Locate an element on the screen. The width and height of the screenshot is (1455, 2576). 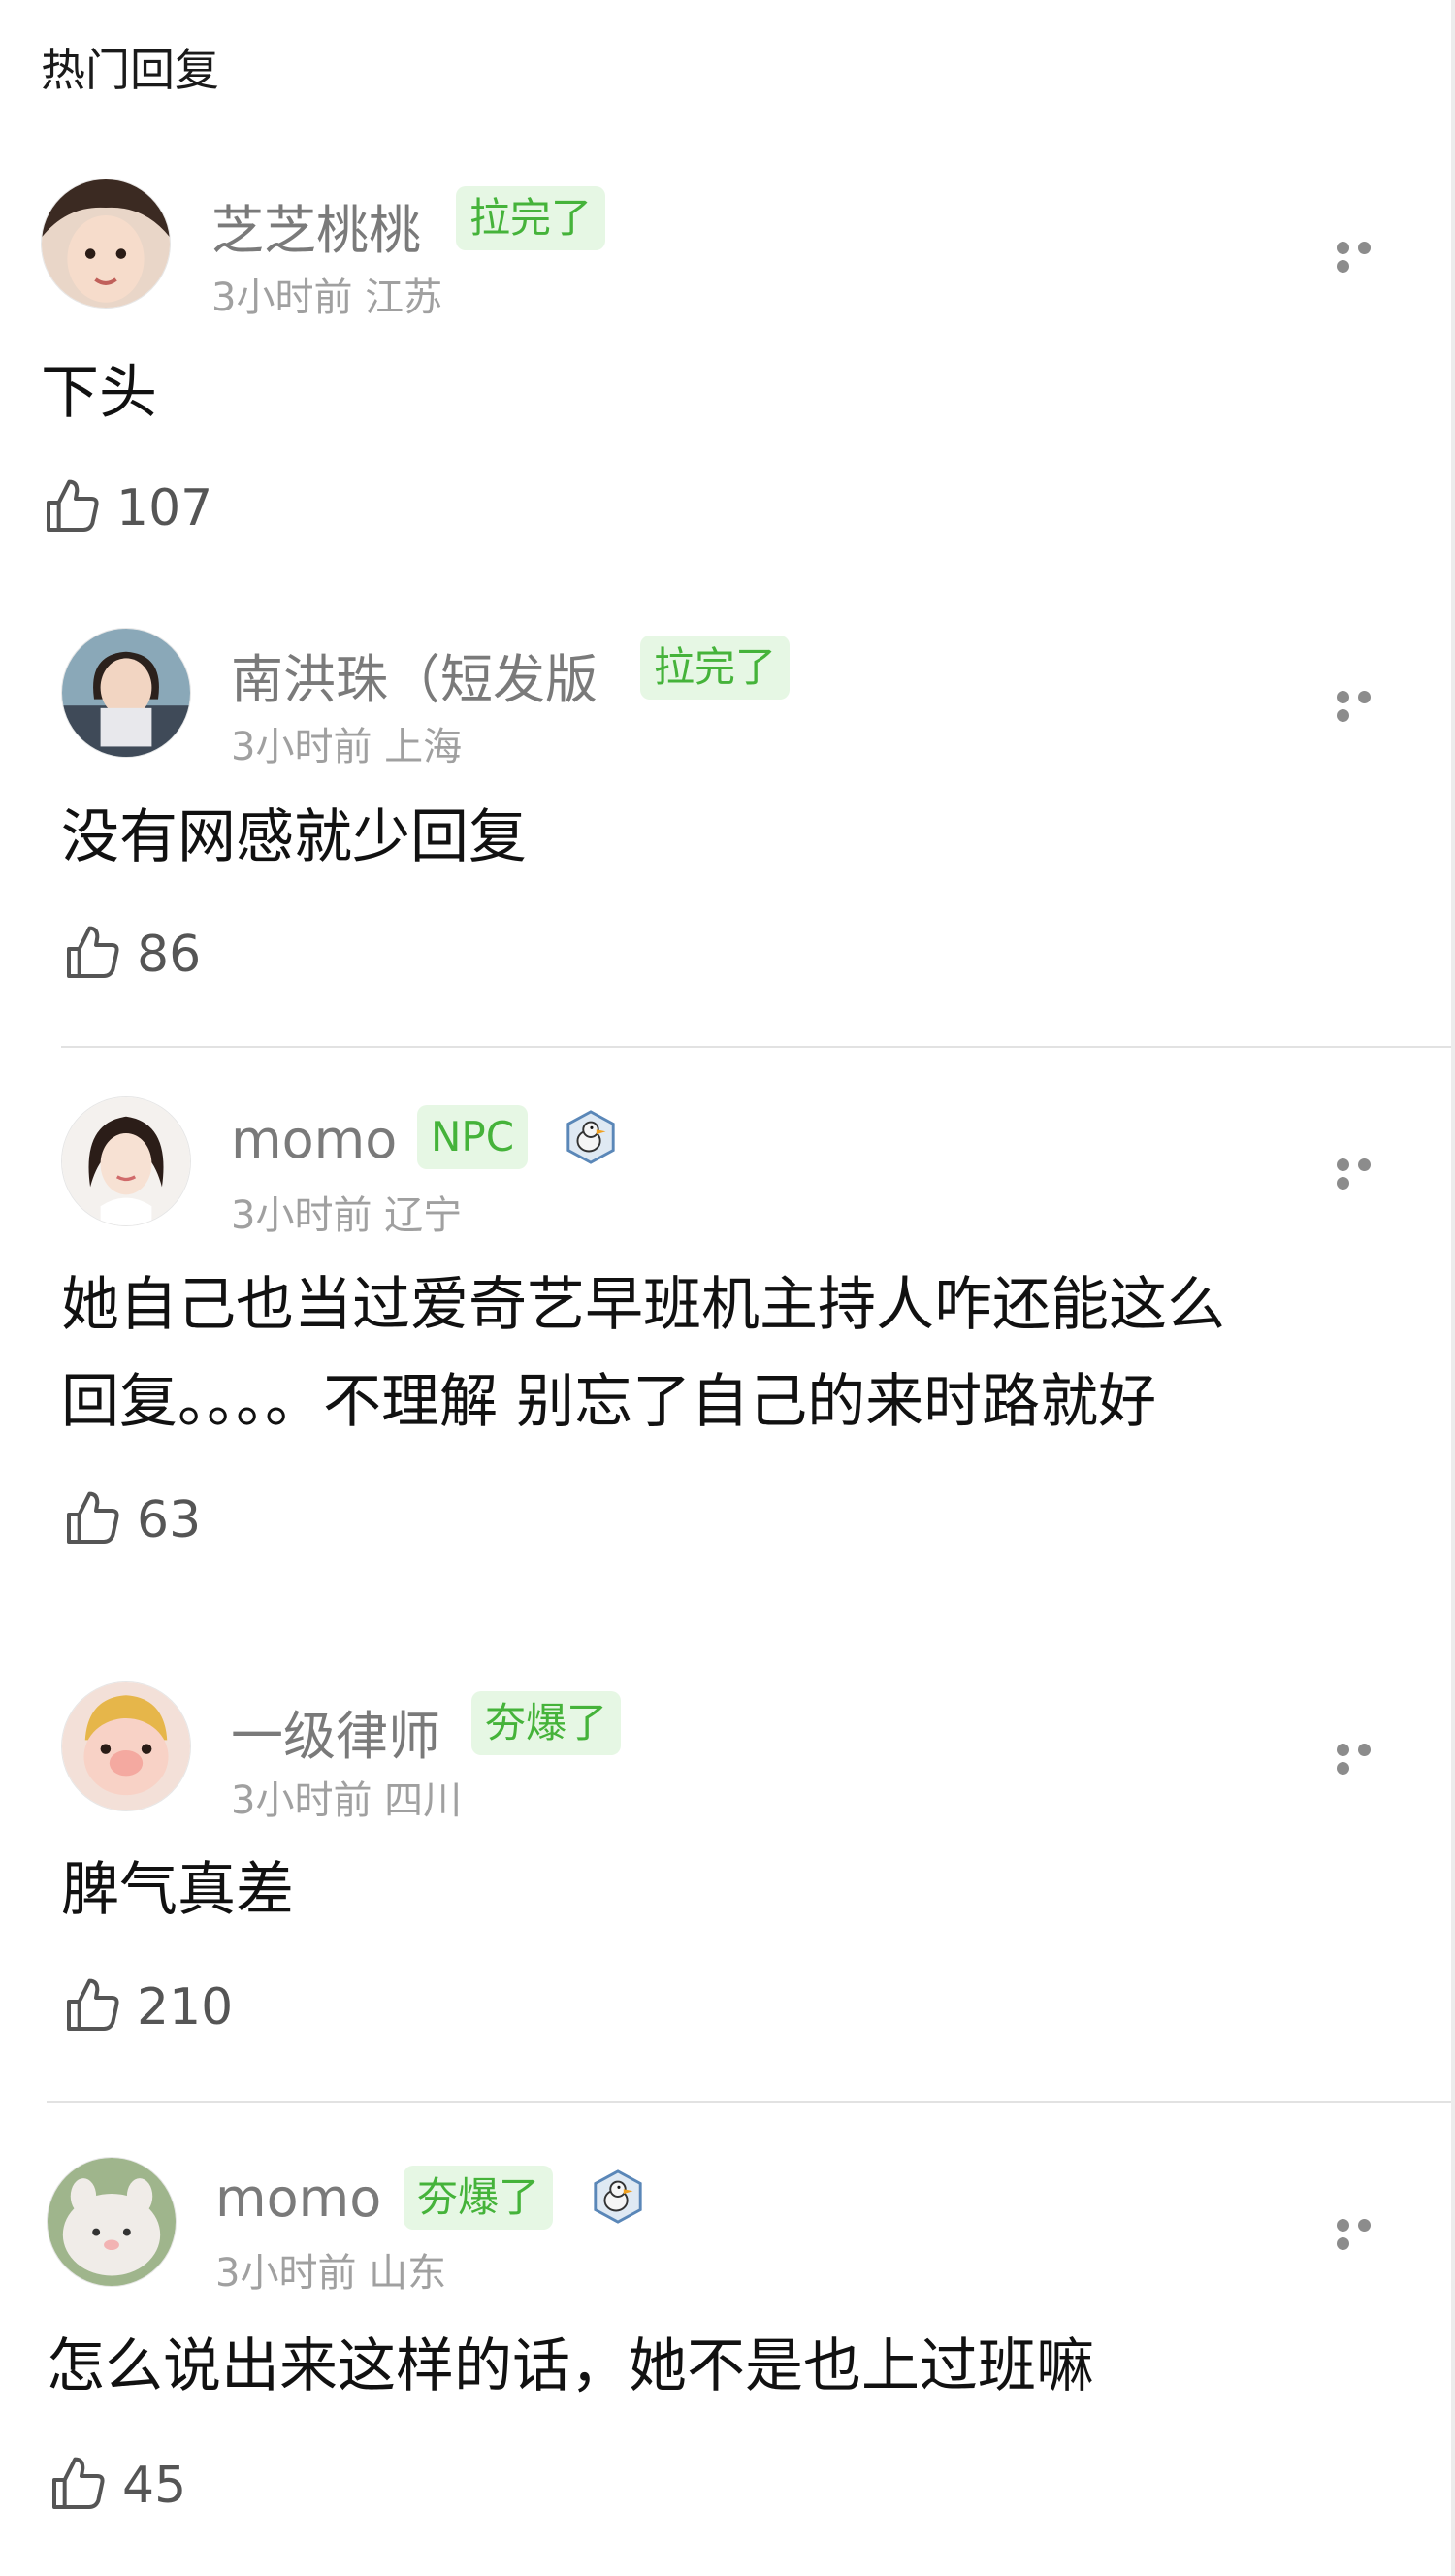
comment-line: 回复。。。。不理解 别忘了自己的来时路就好 is located at coordinates (609, 1402).